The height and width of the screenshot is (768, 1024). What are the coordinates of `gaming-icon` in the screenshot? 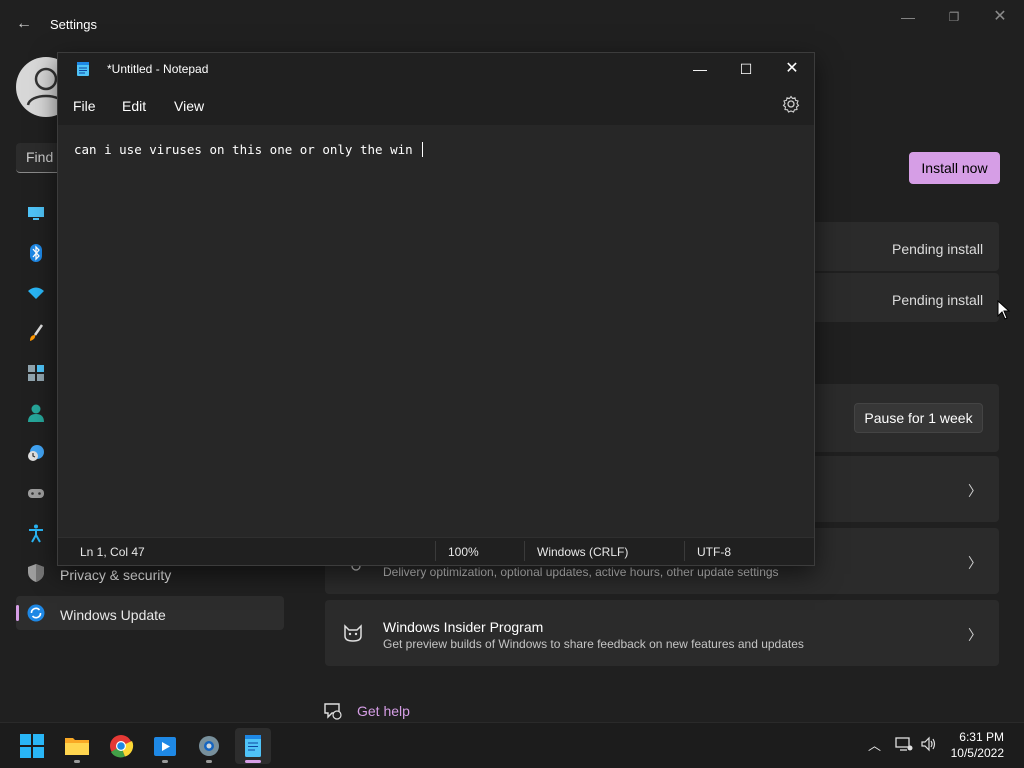 It's located at (36, 493).